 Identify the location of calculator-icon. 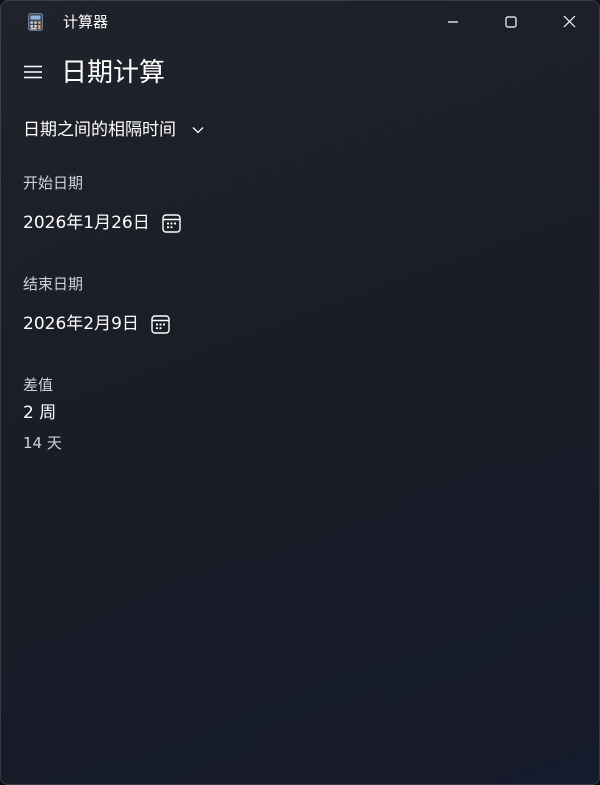
(35, 22).